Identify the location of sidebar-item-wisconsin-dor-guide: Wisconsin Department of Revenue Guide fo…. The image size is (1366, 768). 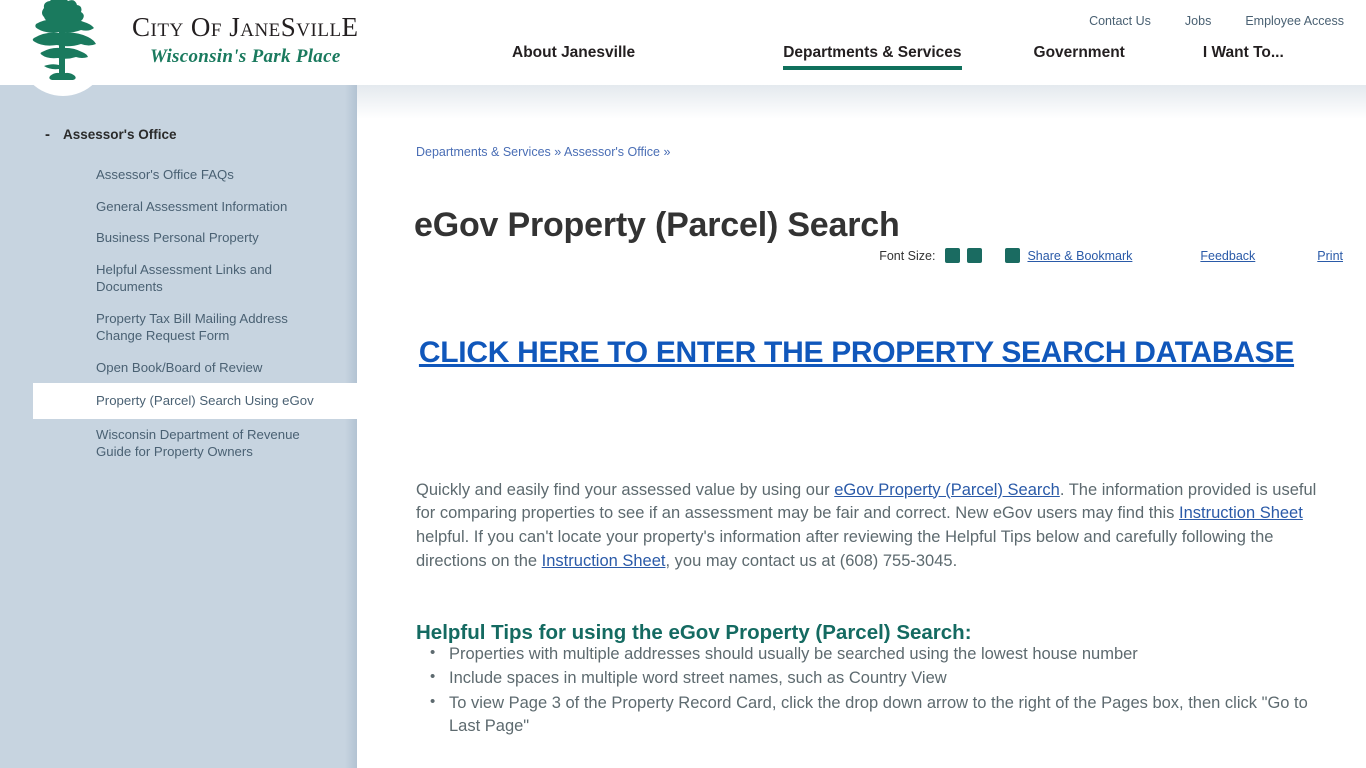
(178, 443).